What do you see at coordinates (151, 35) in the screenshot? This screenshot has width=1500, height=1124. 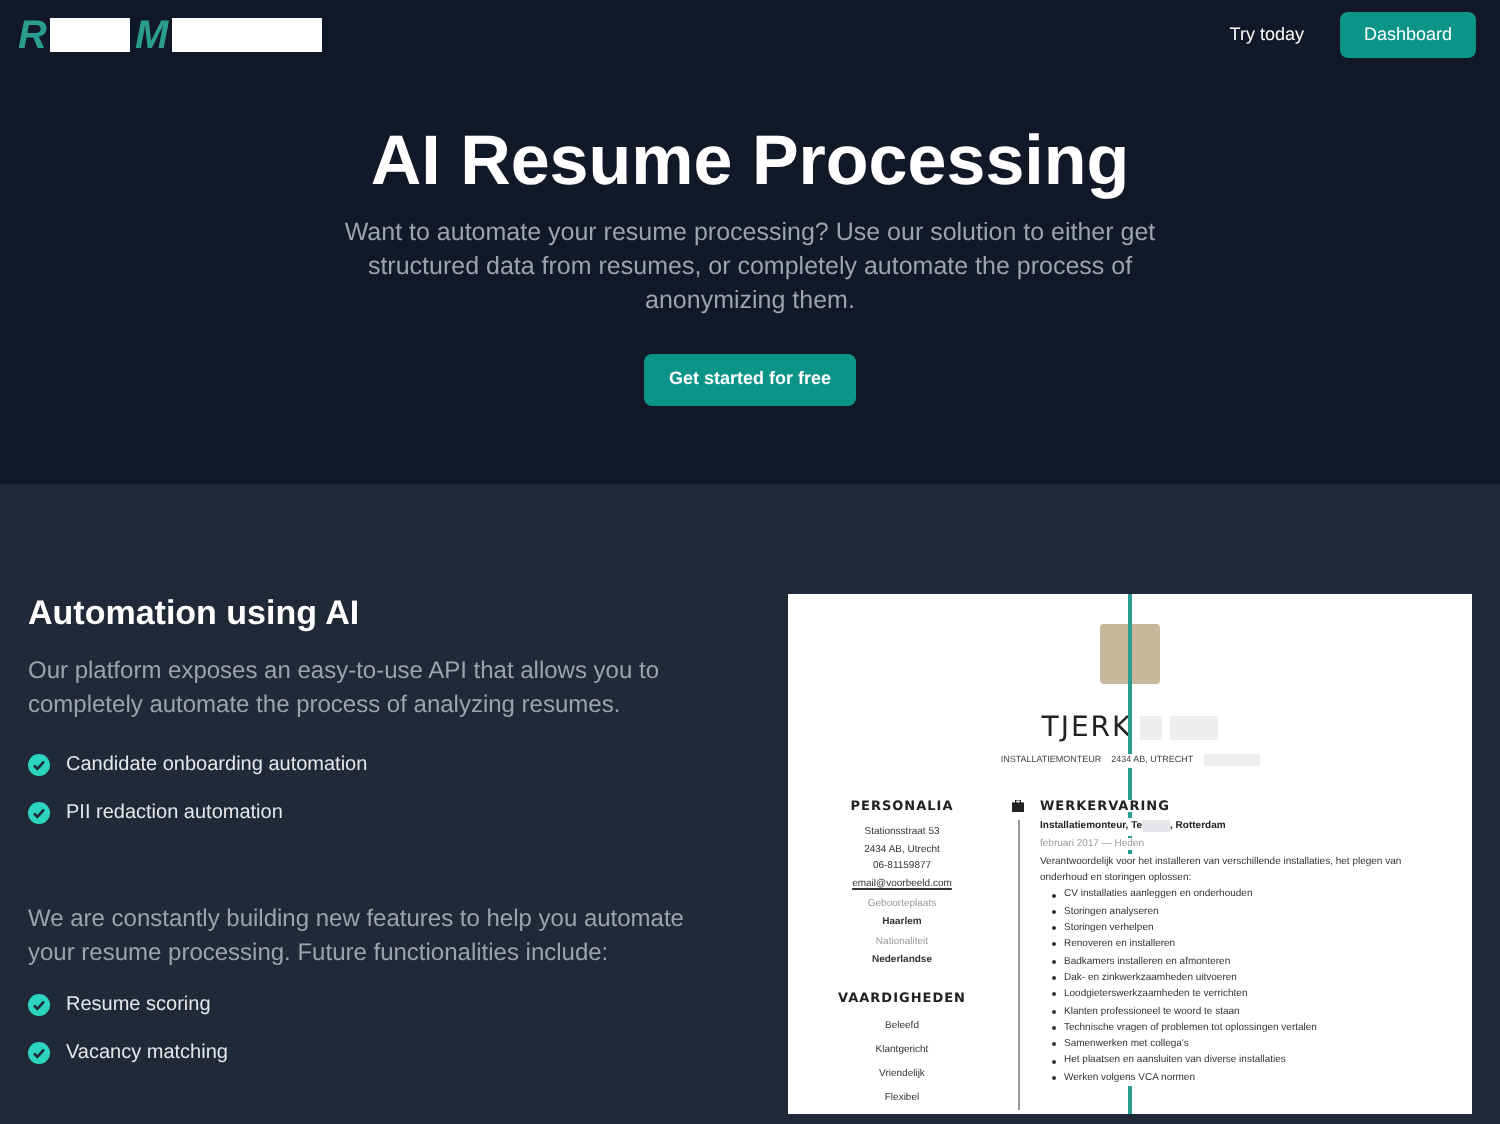 I see `logo-letter: M` at bounding box center [151, 35].